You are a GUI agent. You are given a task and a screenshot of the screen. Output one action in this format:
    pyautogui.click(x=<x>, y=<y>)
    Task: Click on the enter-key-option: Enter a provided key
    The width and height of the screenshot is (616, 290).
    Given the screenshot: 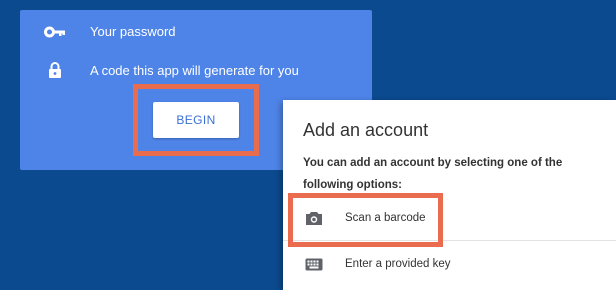 What is the action you would take?
    pyautogui.click(x=449, y=264)
    